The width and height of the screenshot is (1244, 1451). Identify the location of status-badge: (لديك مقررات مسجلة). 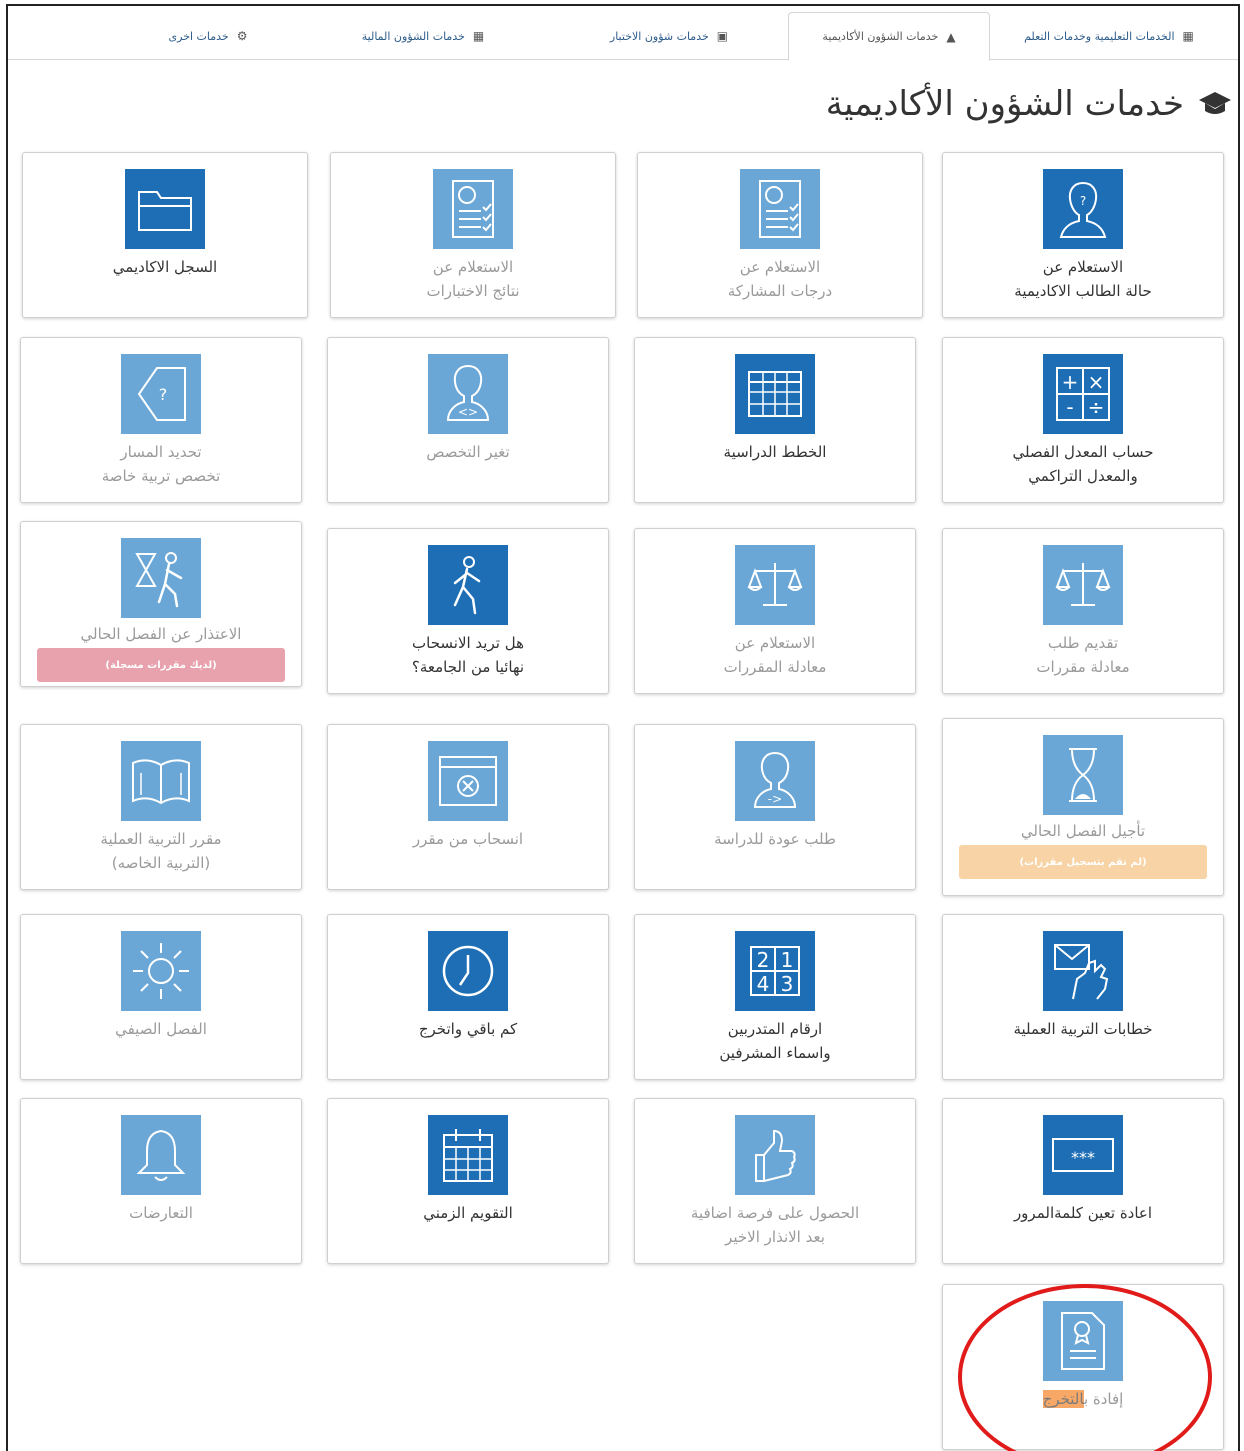
(161, 665).